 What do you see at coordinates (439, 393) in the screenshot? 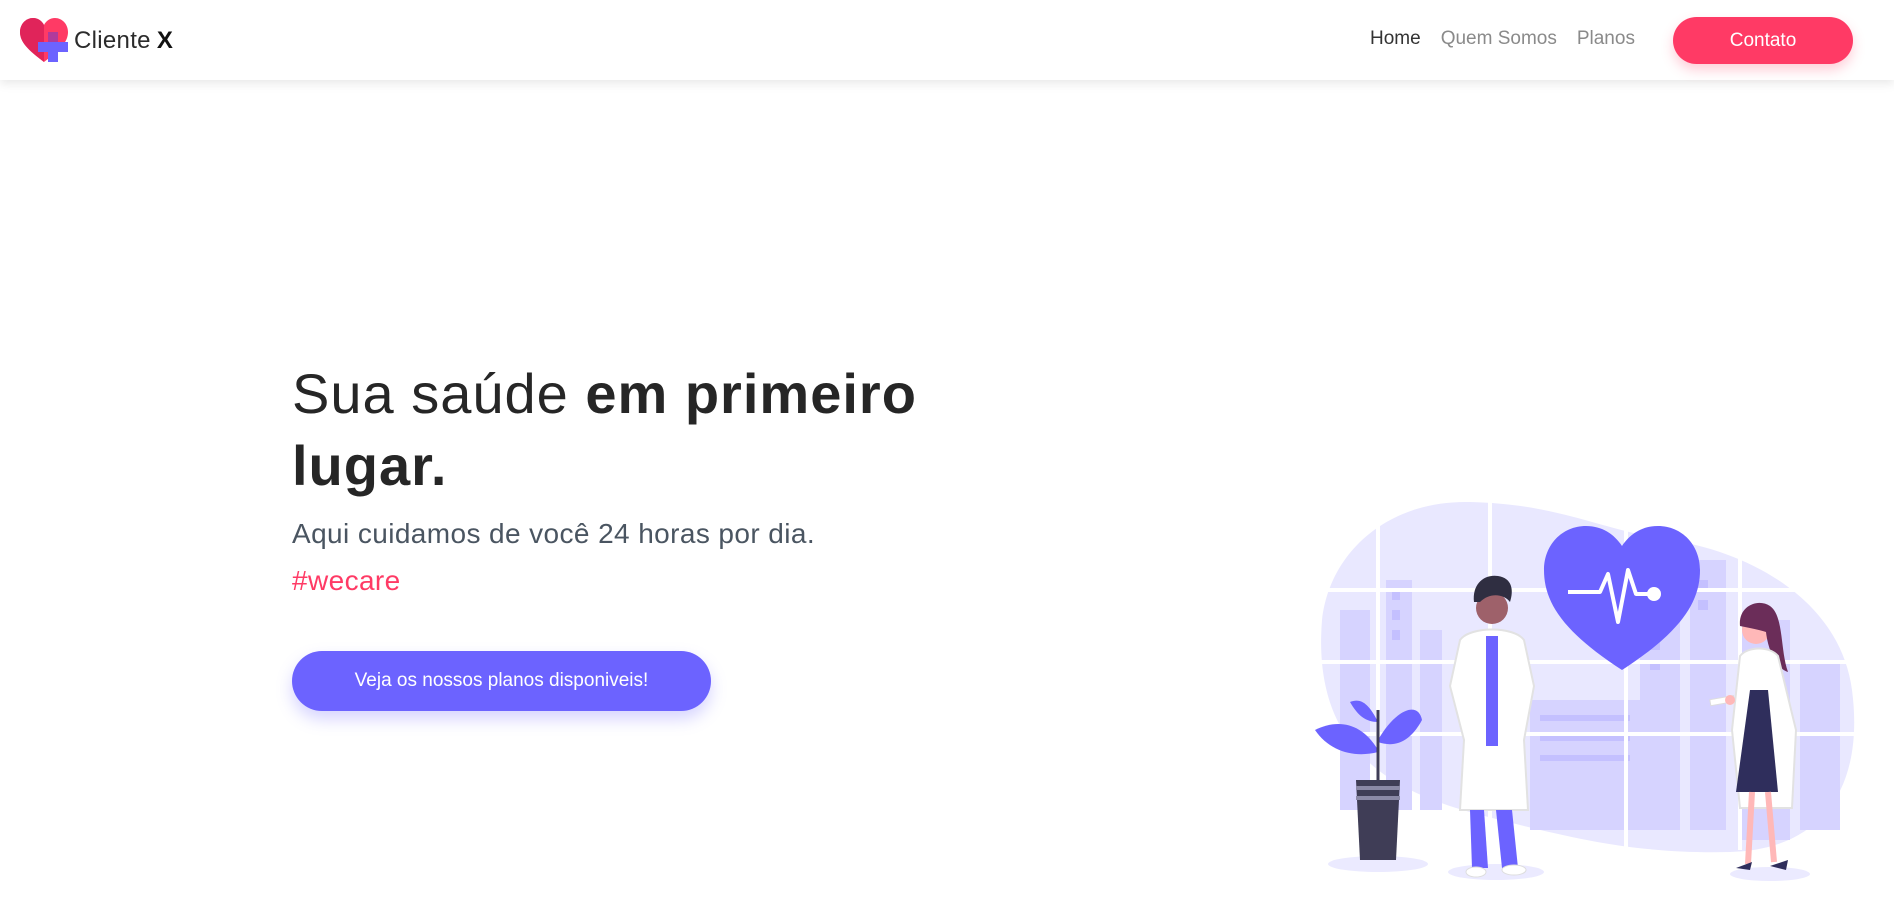
I see `hero-title-regular: Sua saúde` at bounding box center [439, 393].